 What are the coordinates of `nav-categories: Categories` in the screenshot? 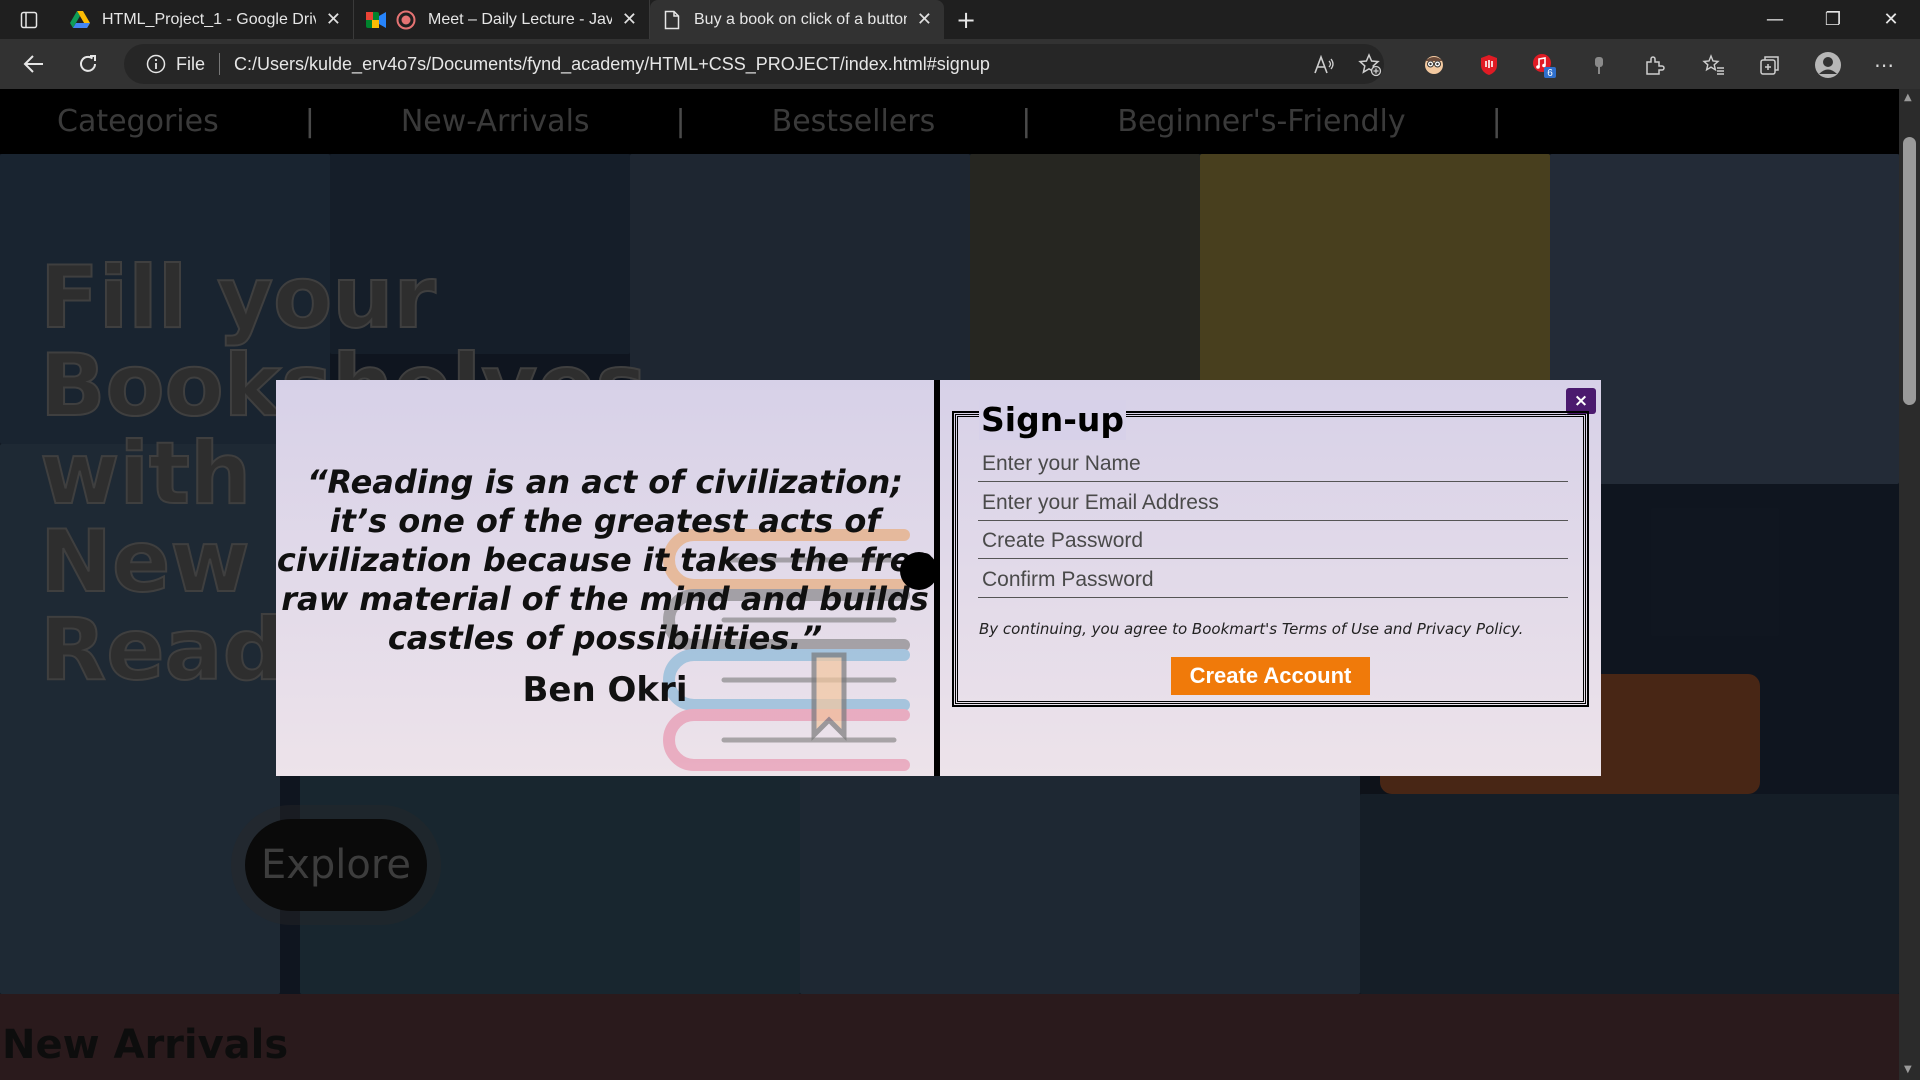 It's located at (109, 121).